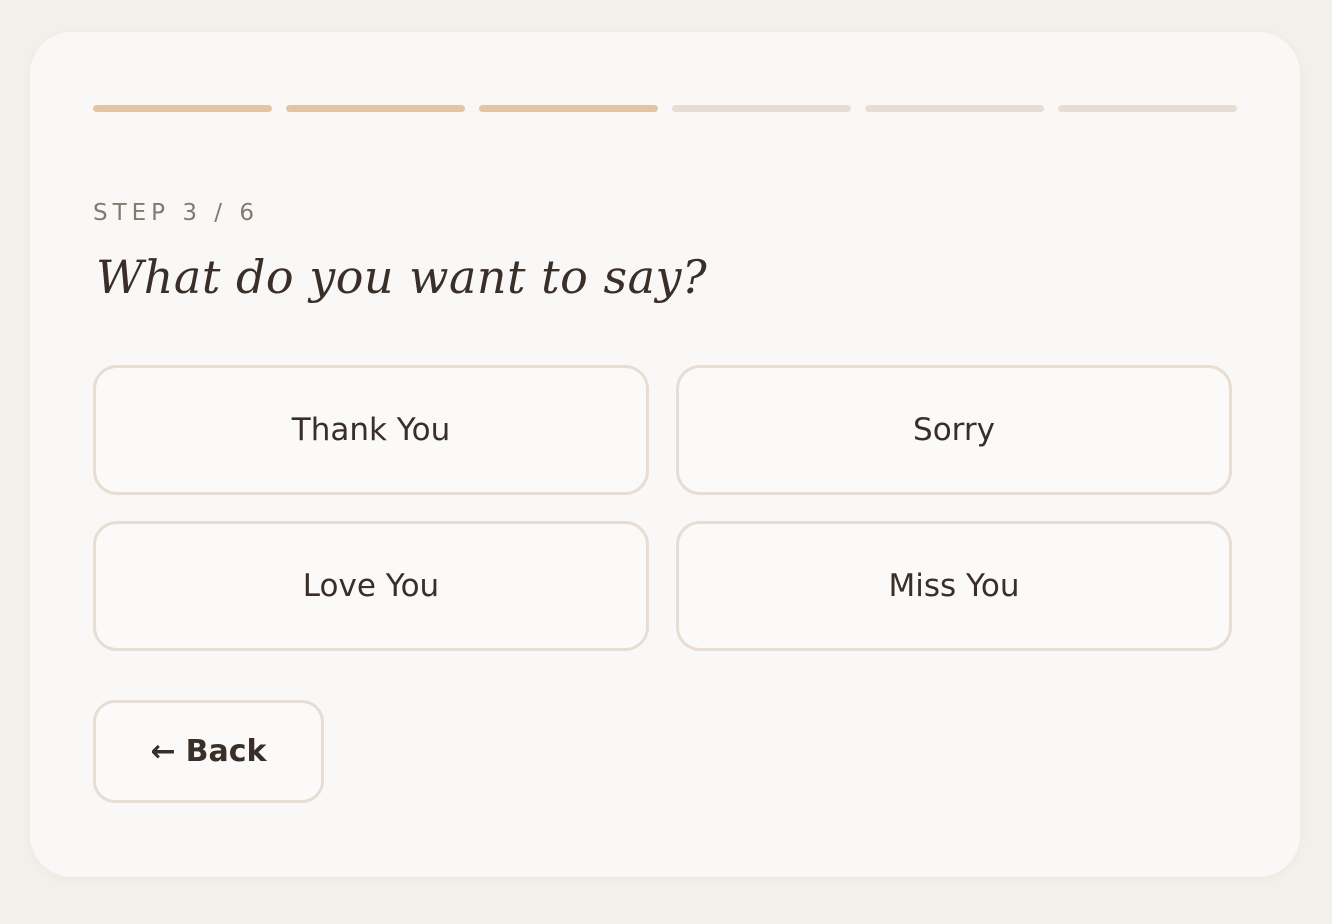 This screenshot has height=924, width=1332. Describe the element at coordinates (402, 277) in the screenshot. I see `question-title: What do you want to say?` at that location.